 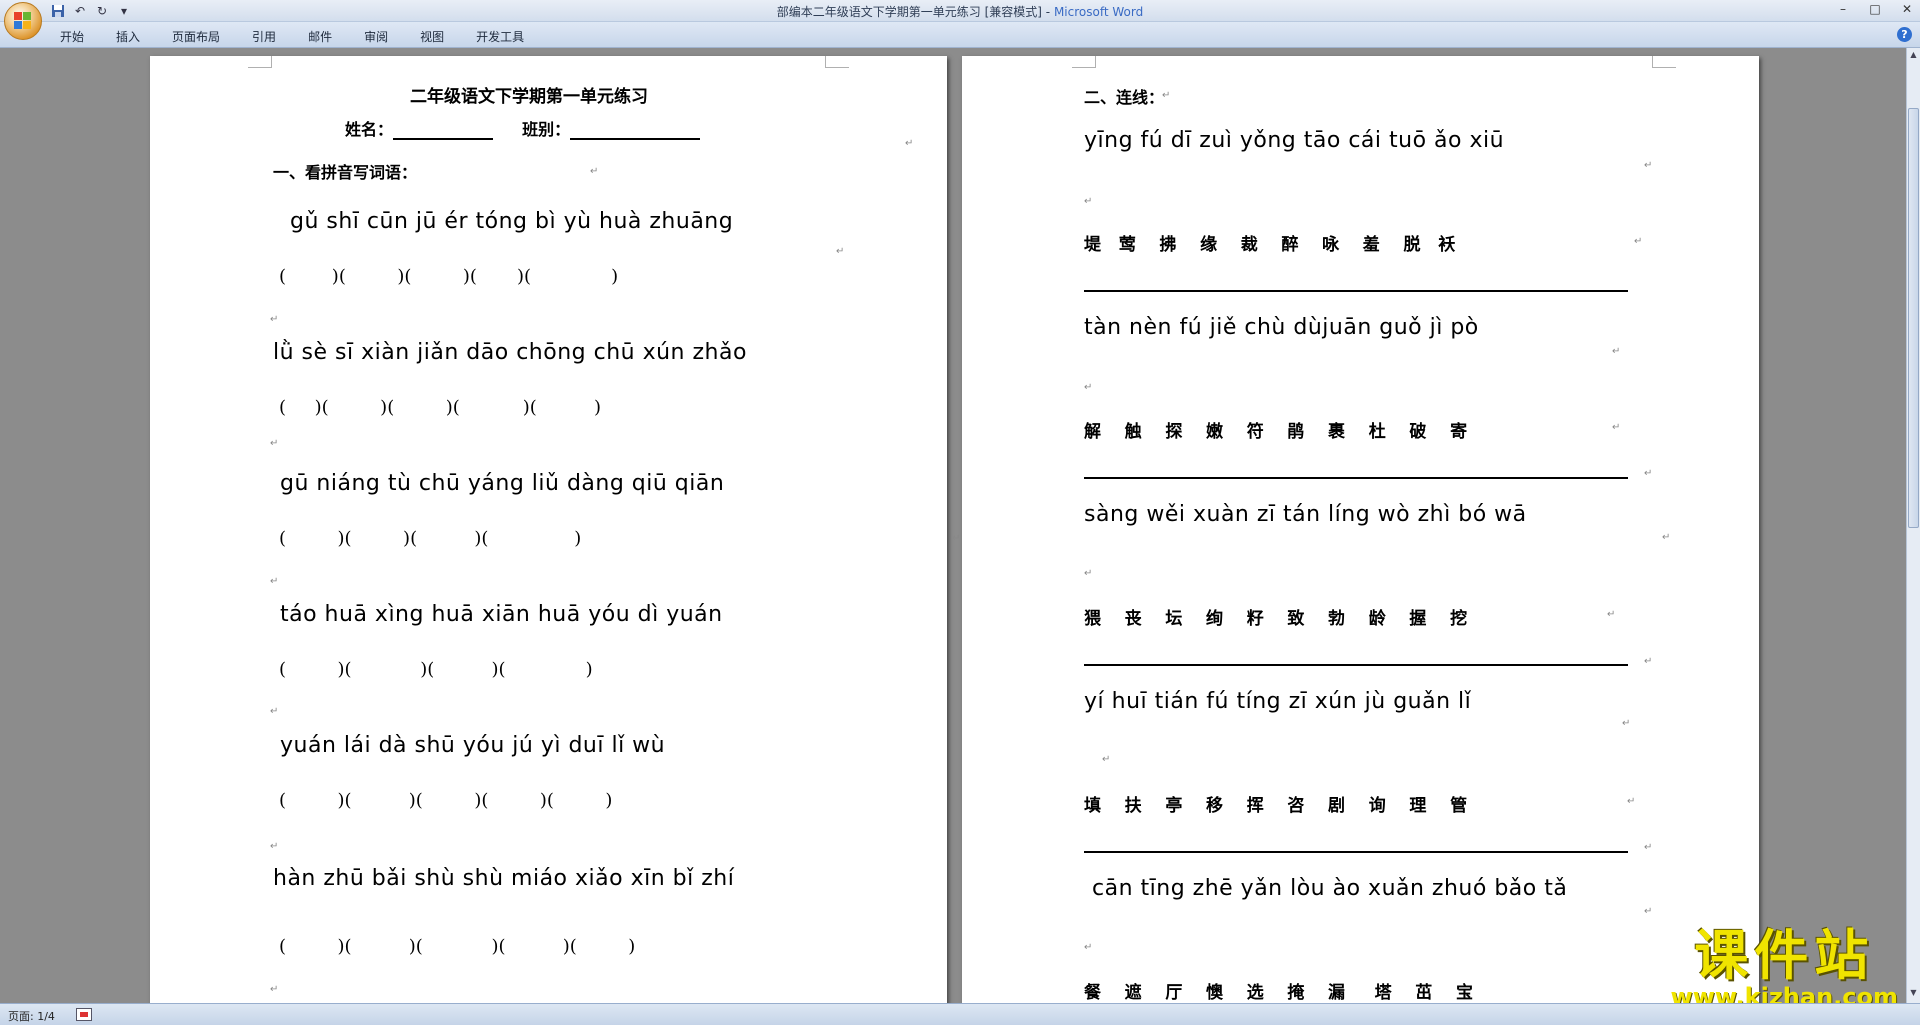 I want to click on ribbon: 开始 插入 页面布局 引用 邮件 审阅 视图 开发工具 ?, so click(x=960, y=35).